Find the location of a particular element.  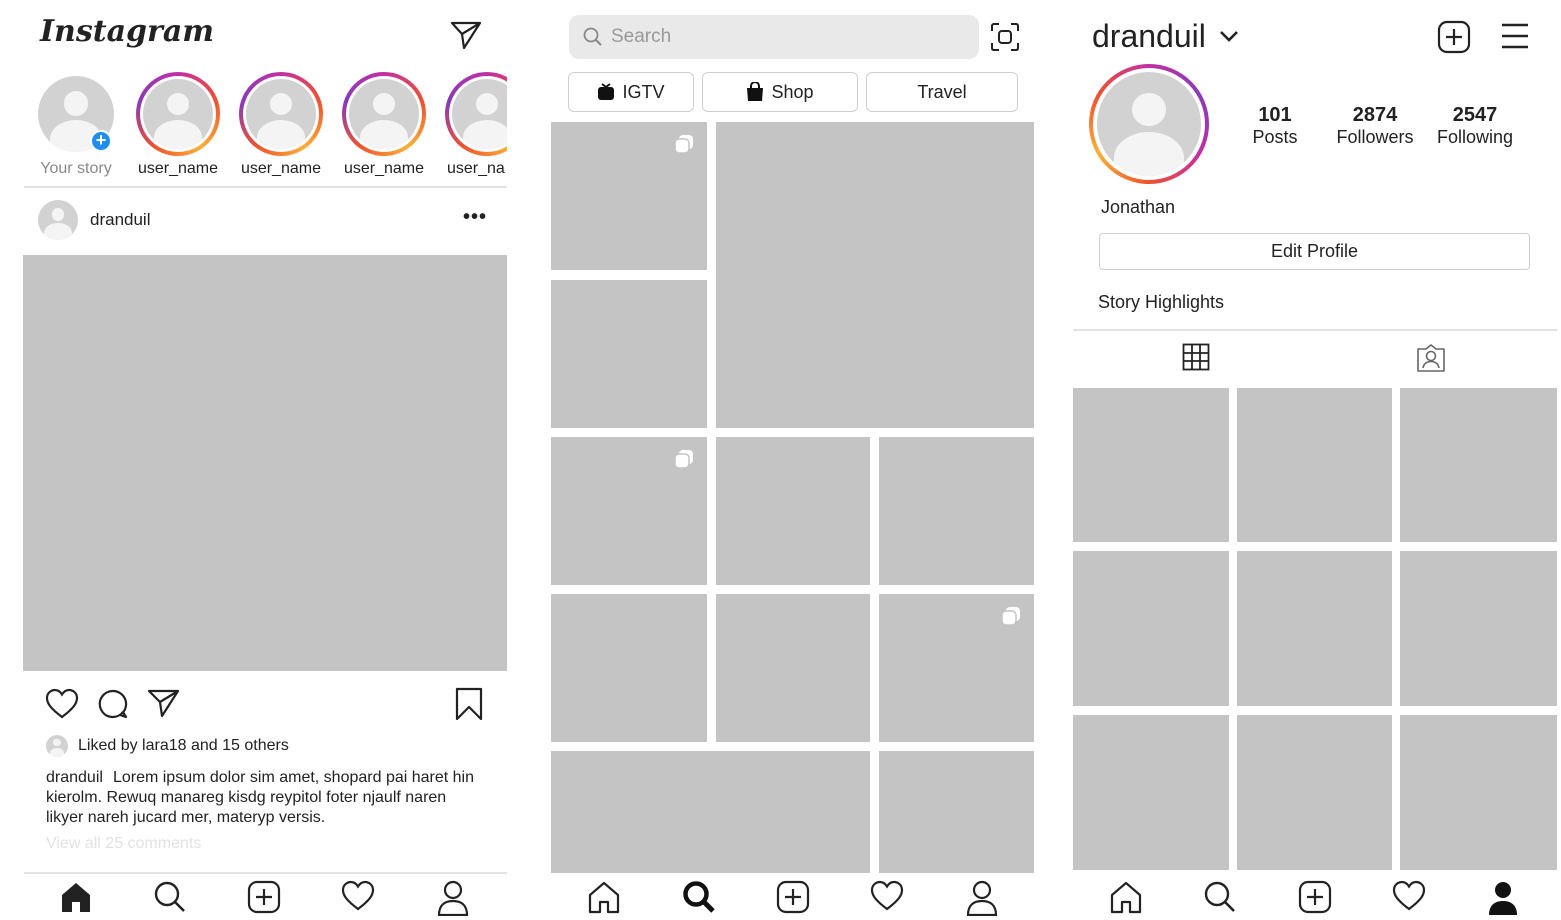

stat-following: 2547 Following is located at coordinates (1475, 126).